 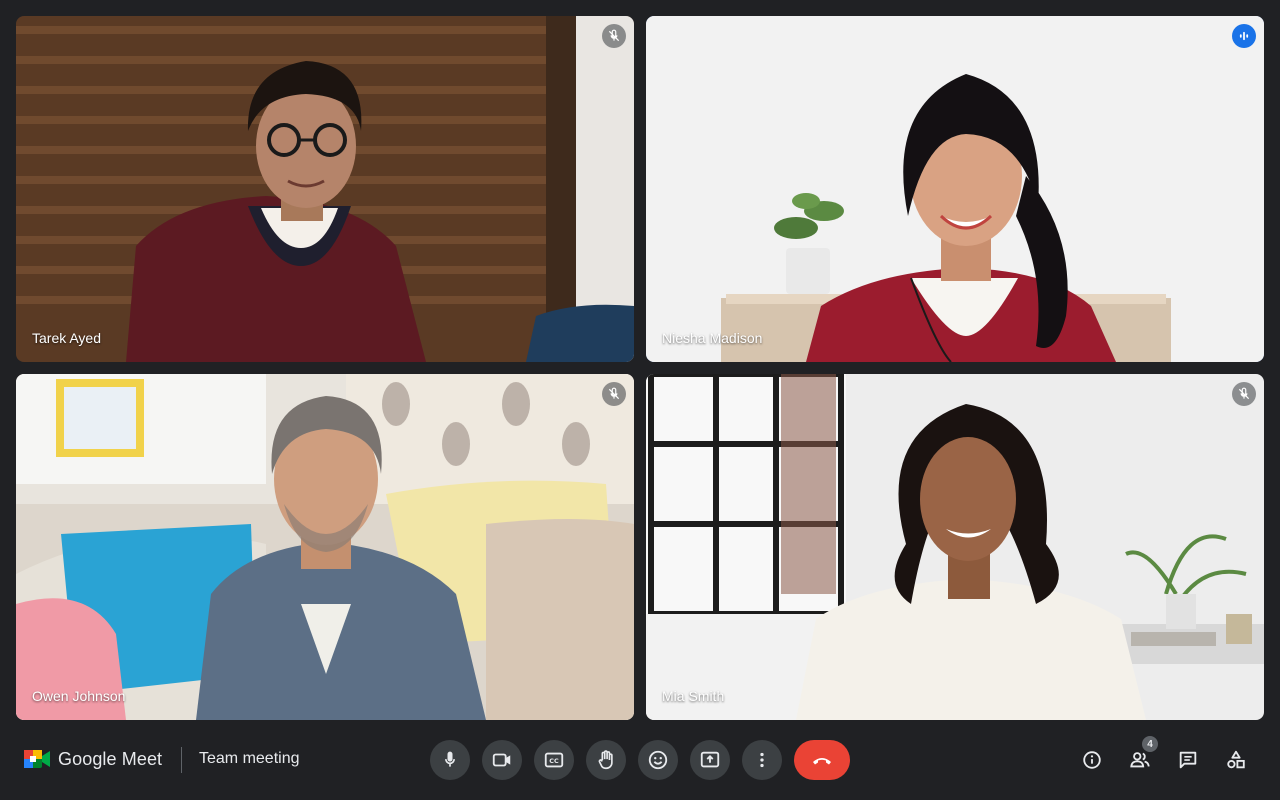 I want to click on meeting-details-button, so click(x=1092, y=760).